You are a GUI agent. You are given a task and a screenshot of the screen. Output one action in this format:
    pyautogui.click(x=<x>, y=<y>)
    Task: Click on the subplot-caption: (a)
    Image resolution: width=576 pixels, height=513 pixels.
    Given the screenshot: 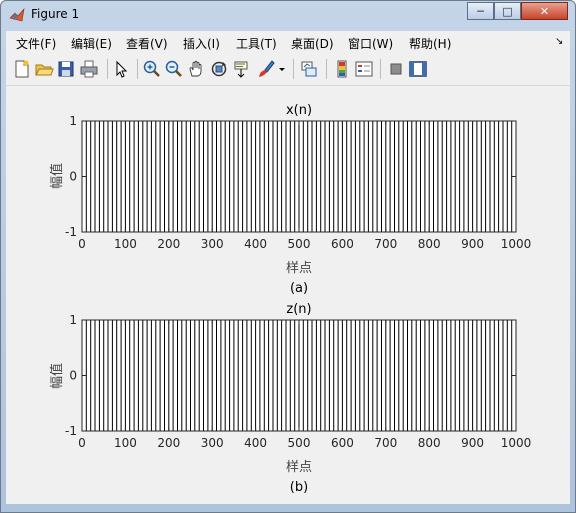 What is the action you would take?
    pyautogui.click(x=299, y=288)
    